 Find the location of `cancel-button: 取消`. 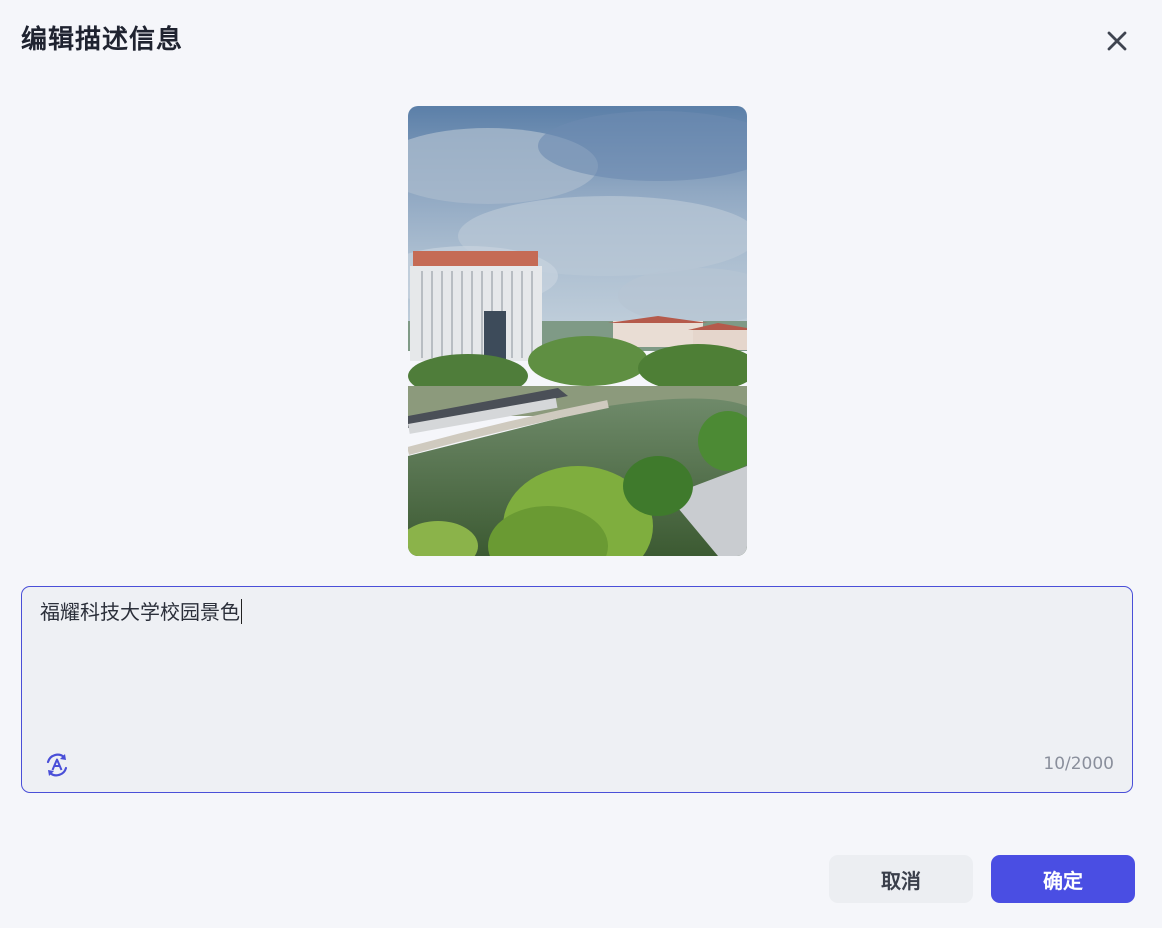

cancel-button: 取消 is located at coordinates (901, 879).